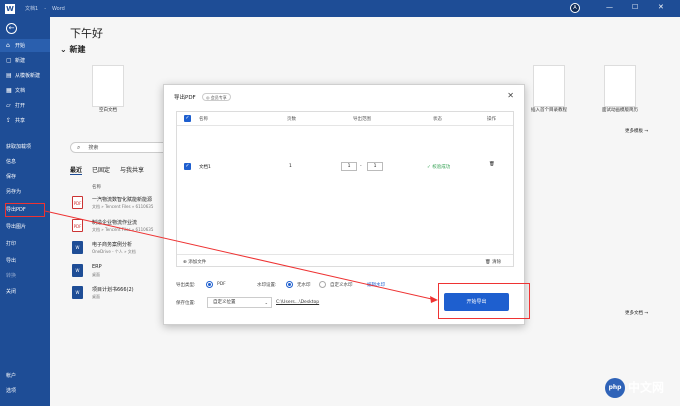 The height and width of the screenshot is (406, 680). I want to click on template-label-blank: 空白文档, so click(108, 110).